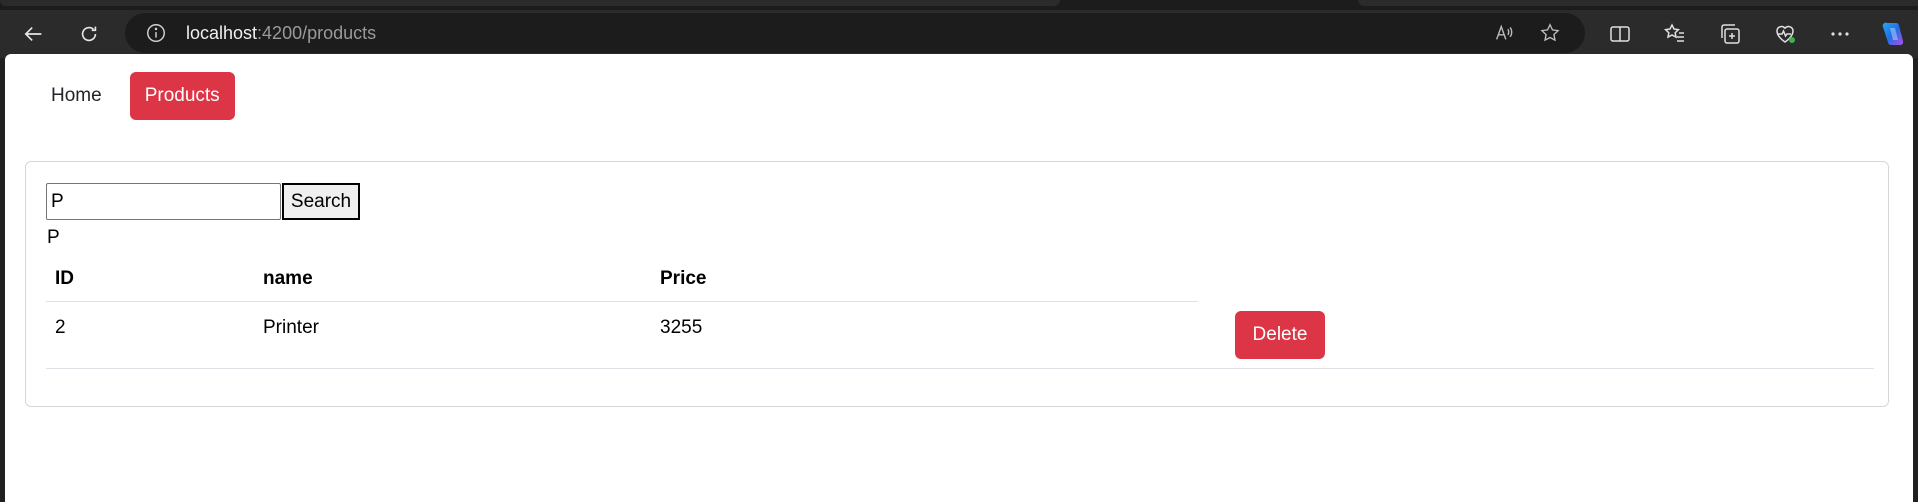 The height and width of the screenshot is (502, 1918). Describe the element at coordinates (156, 33) in the screenshot. I see `info-icon` at that location.